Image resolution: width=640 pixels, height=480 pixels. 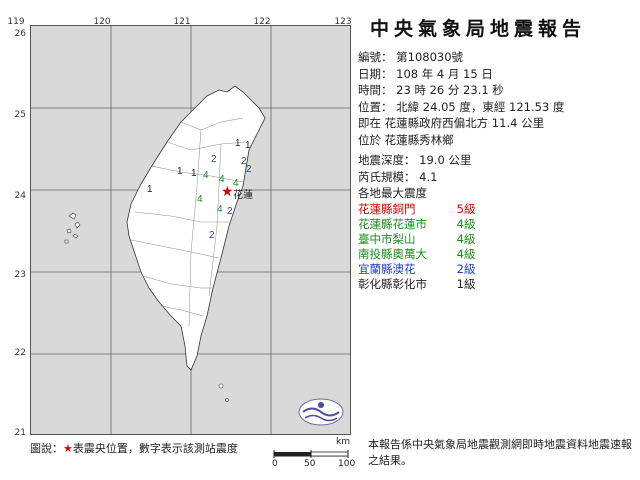 What do you see at coordinates (392, 283) in the screenshot?
I see `intensity-location: 彰化縣彰化市` at bounding box center [392, 283].